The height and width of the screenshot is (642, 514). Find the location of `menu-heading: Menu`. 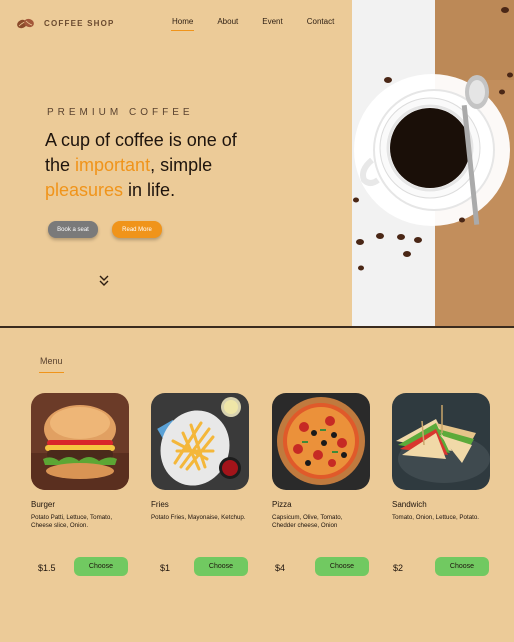

menu-heading: Menu is located at coordinates (51, 364).